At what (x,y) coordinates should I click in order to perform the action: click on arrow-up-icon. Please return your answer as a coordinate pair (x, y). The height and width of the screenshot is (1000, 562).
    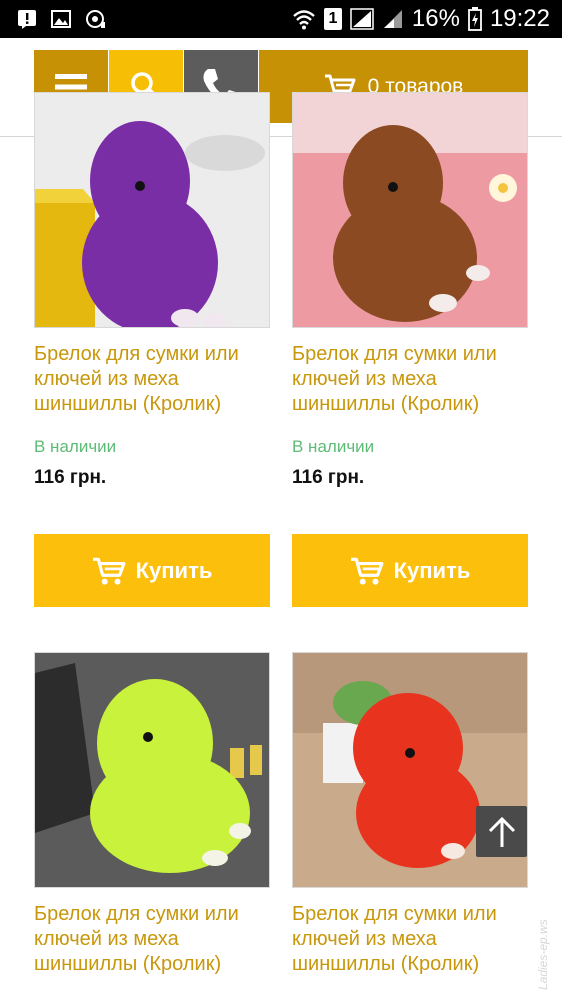
    Looking at the image, I should click on (501, 831).